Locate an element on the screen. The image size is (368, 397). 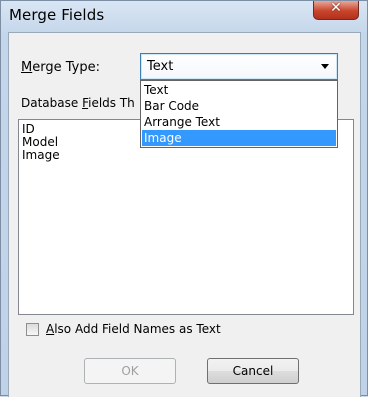
database-fields-label: Database Fields Th is located at coordinates (78, 103).